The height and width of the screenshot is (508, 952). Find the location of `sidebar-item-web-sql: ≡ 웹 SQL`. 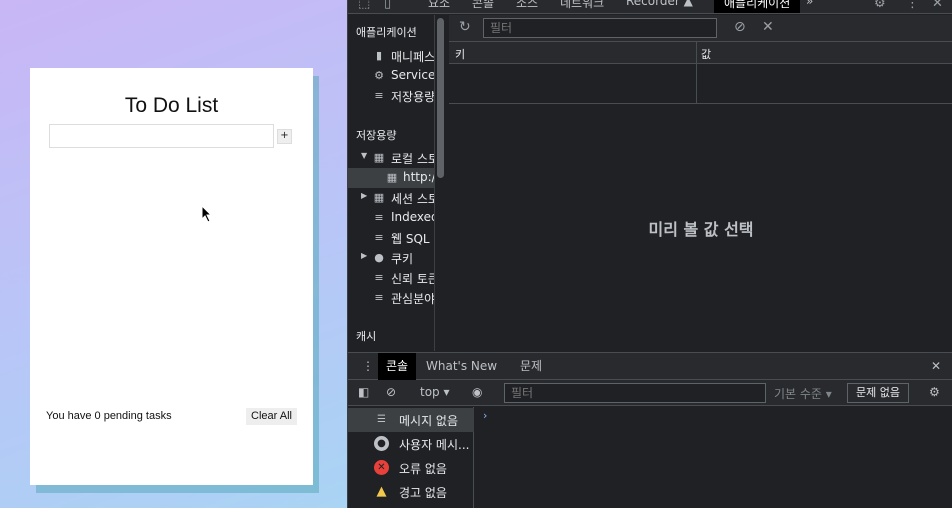

sidebar-item-web-sql: ≡ 웹 SQL is located at coordinates (391, 238).